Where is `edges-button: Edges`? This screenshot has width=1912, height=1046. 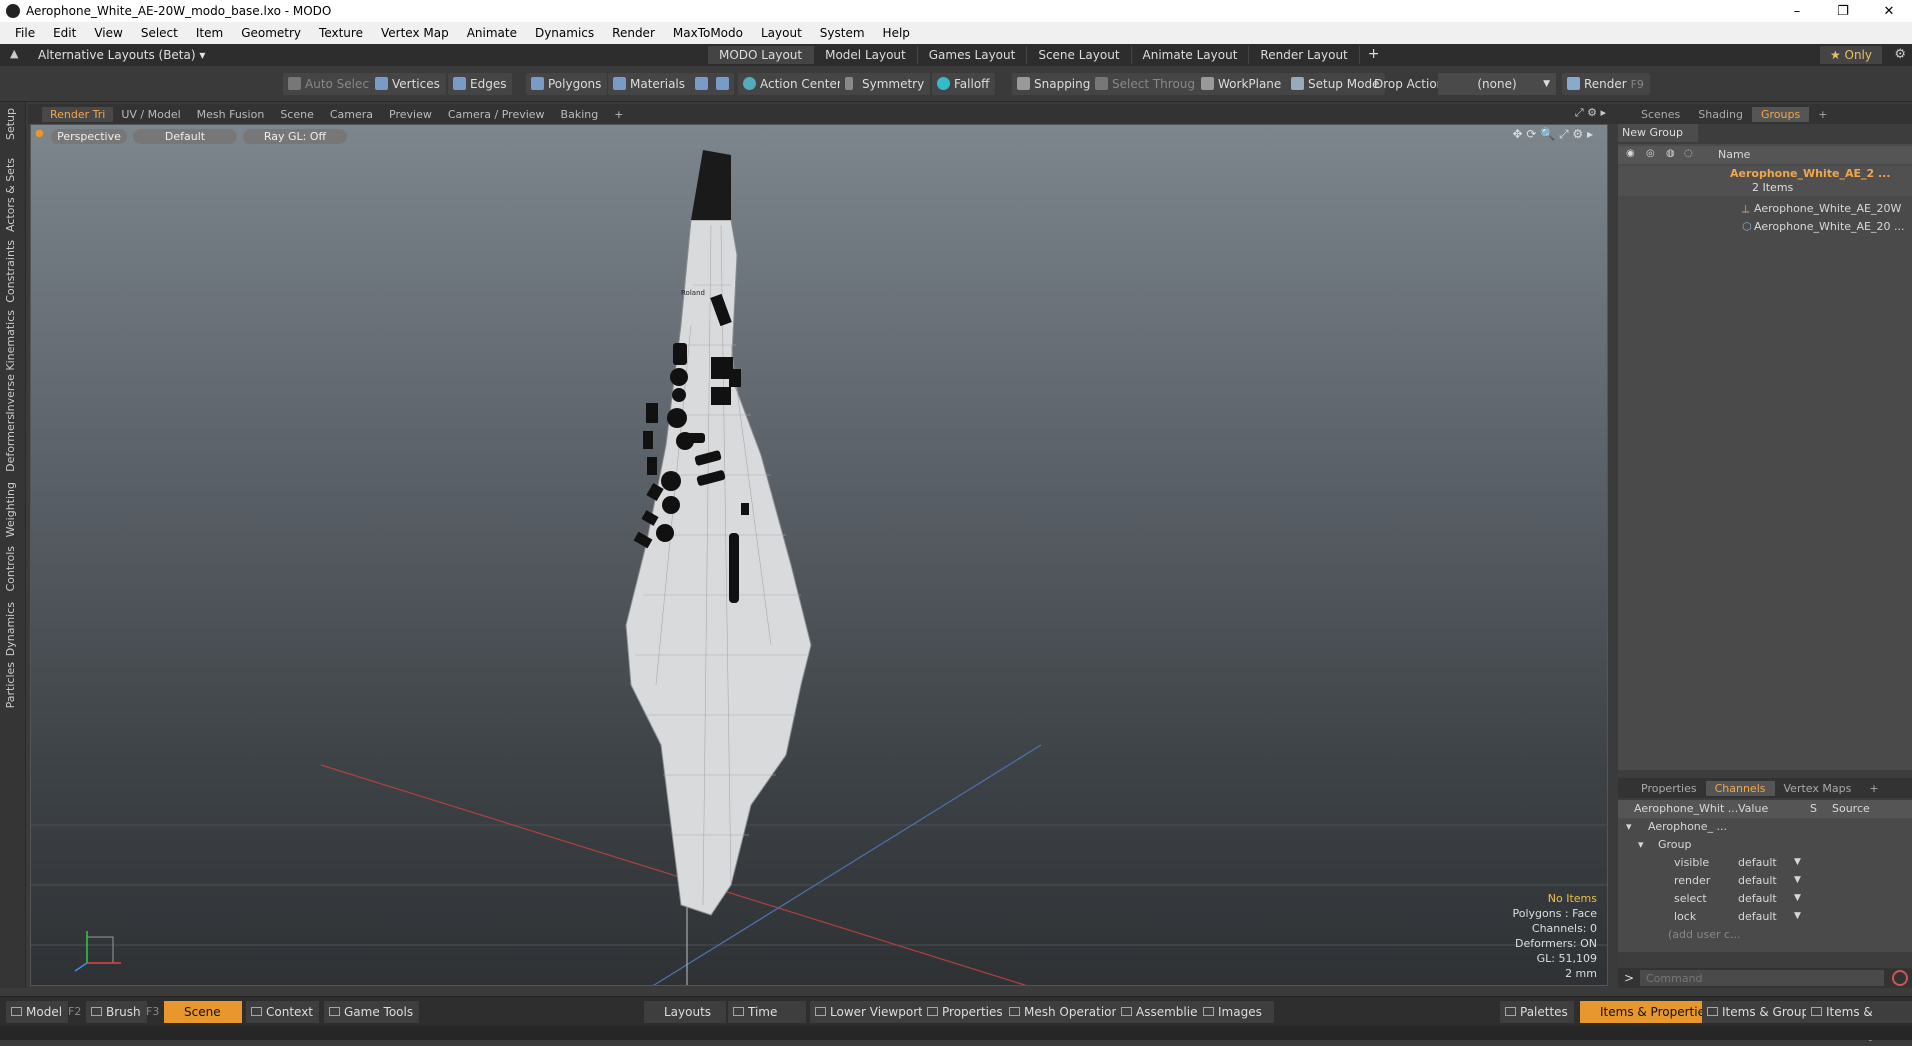 edges-button: Edges is located at coordinates (480, 84).